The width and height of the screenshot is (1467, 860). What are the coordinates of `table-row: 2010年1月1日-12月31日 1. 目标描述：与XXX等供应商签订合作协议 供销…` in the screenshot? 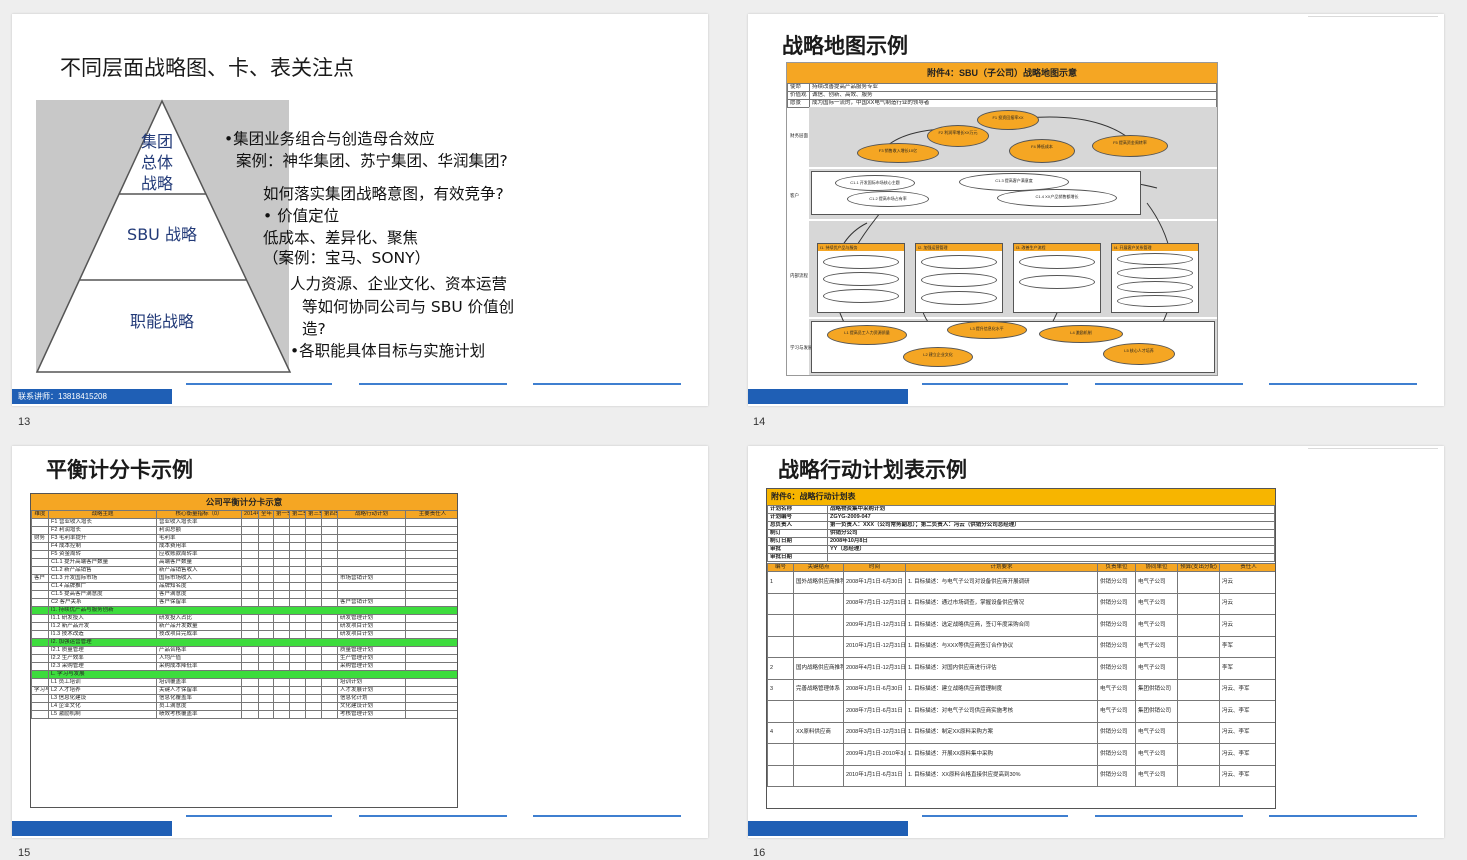 It's located at (1021, 646).